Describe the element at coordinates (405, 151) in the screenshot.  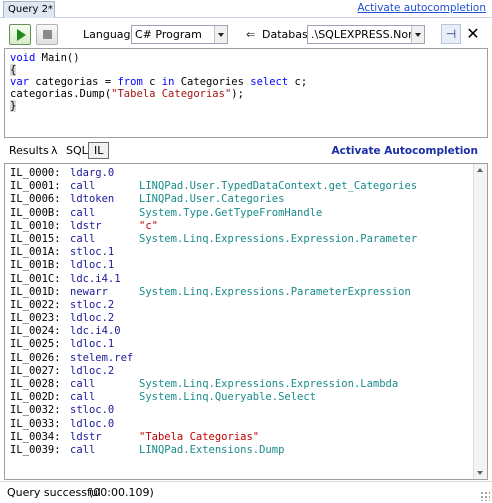
I see `activate-autocompletion-link-bold: Activate Autocompletion` at that location.